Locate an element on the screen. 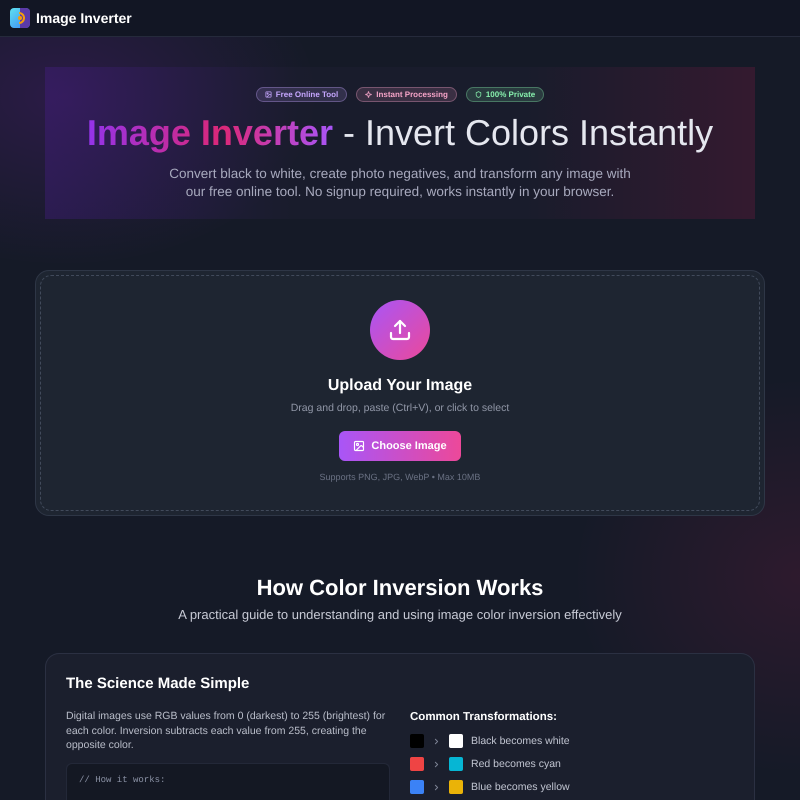 This screenshot has height=800, width=800. sparkle-icon is located at coordinates (368, 94).